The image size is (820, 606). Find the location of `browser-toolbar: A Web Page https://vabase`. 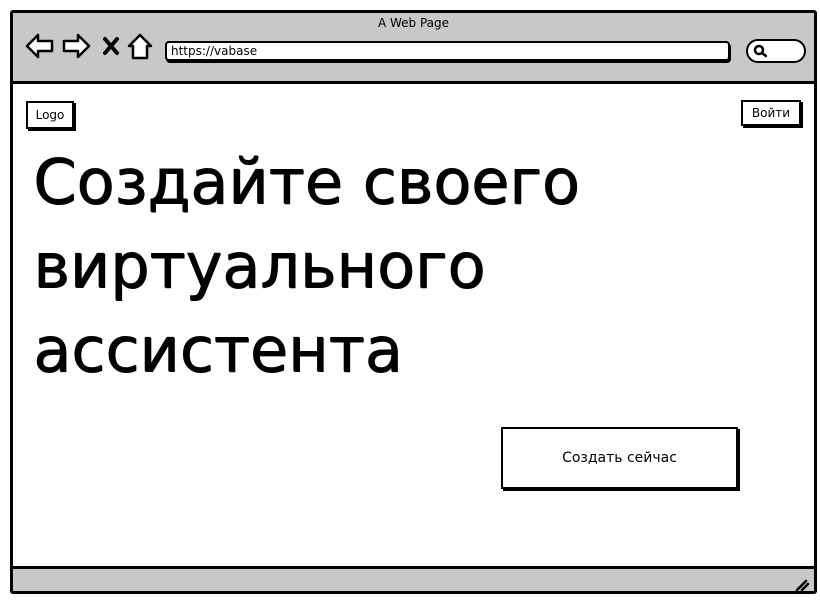

browser-toolbar: A Web Page https://vabase is located at coordinates (413, 48).